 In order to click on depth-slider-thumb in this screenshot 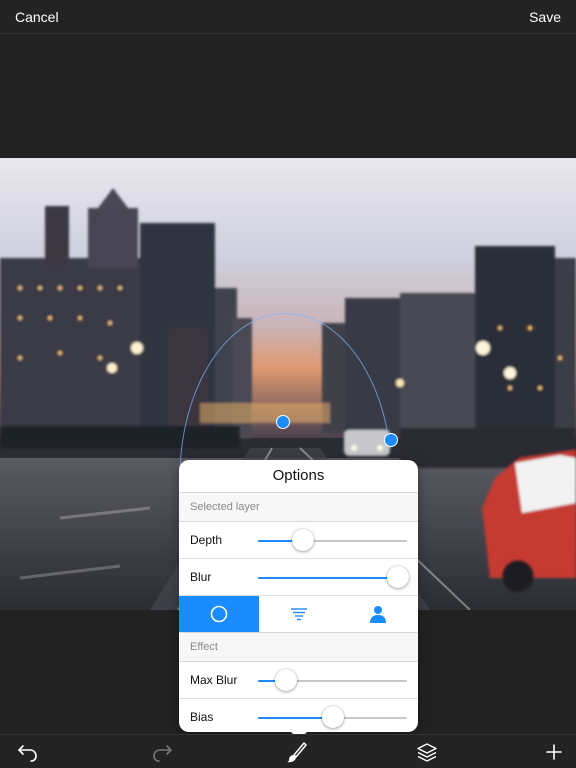, I will do `click(302, 540)`.